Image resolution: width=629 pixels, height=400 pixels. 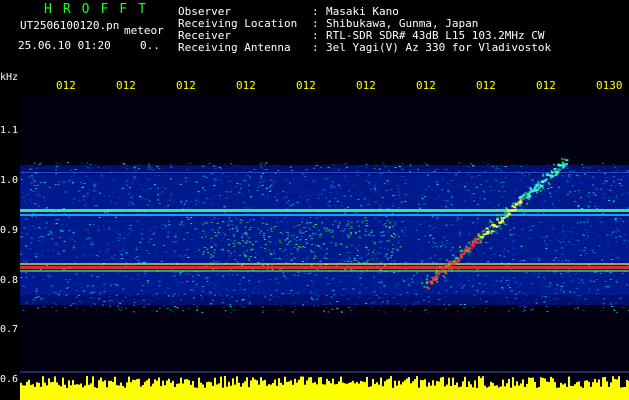 What do you see at coordinates (9, 379) in the screenshot?
I see `y-tick-label: 0.6` at bounding box center [9, 379].